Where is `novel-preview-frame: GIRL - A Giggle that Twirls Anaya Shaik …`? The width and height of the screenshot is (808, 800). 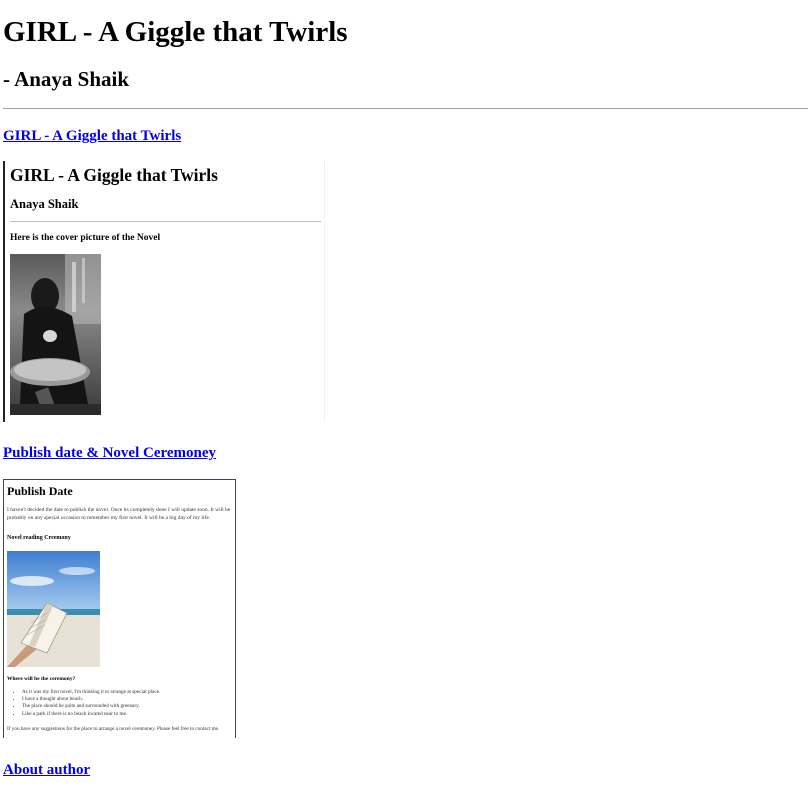 novel-preview-frame: GIRL - A Giggle that Twirls Anaya Shaik … is located at coordinates (164, 291).